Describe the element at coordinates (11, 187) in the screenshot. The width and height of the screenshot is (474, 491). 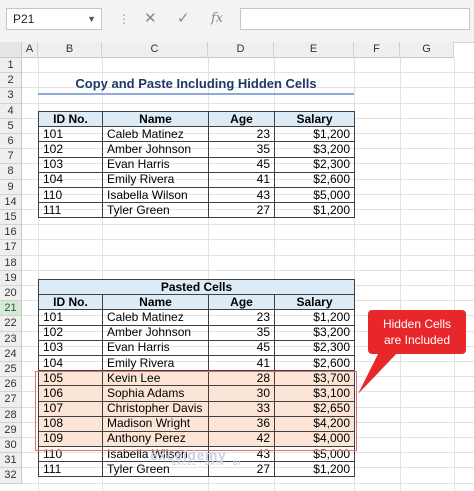
I see `row-header: 9` at that location.